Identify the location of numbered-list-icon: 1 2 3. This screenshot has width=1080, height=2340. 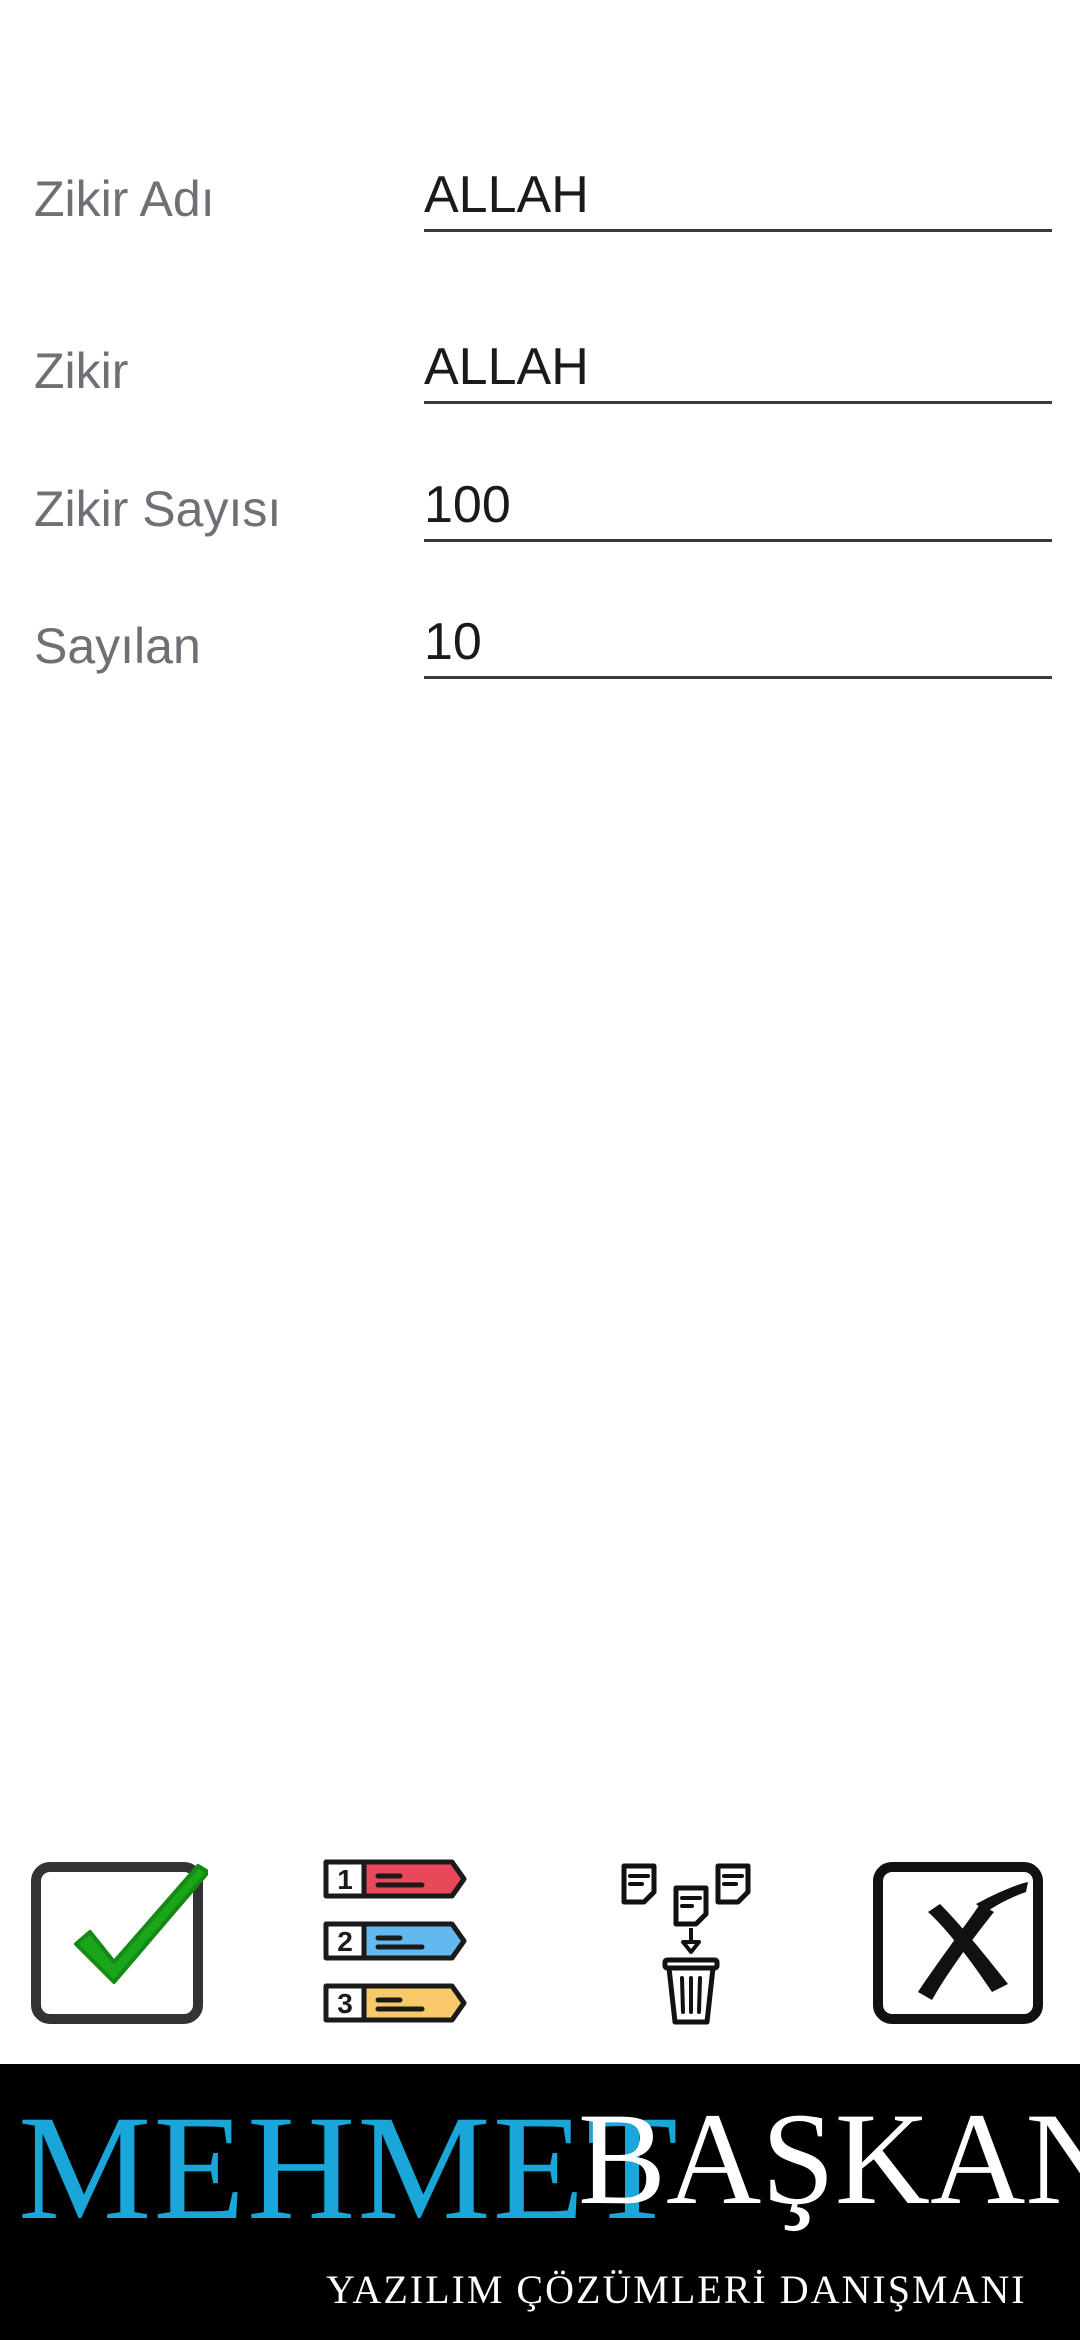
(395, 1941).